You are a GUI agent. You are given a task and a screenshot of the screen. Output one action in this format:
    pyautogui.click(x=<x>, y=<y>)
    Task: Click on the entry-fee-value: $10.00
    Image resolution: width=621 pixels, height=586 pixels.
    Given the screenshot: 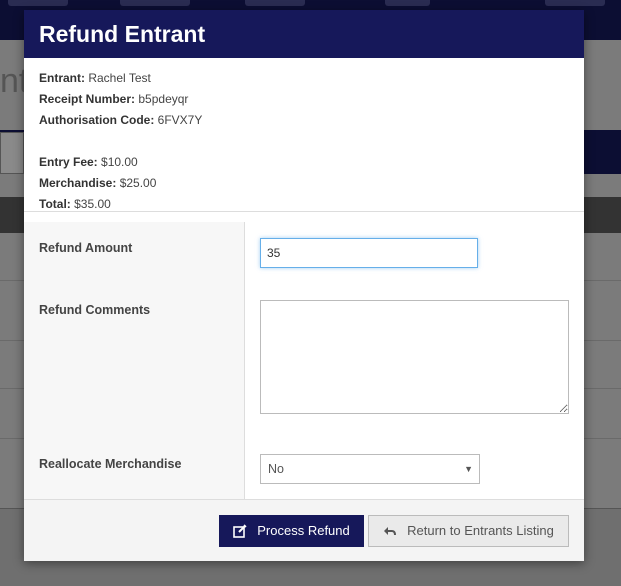 What is the action you would take?
    pyautogui.click(x=119, y=162)
    